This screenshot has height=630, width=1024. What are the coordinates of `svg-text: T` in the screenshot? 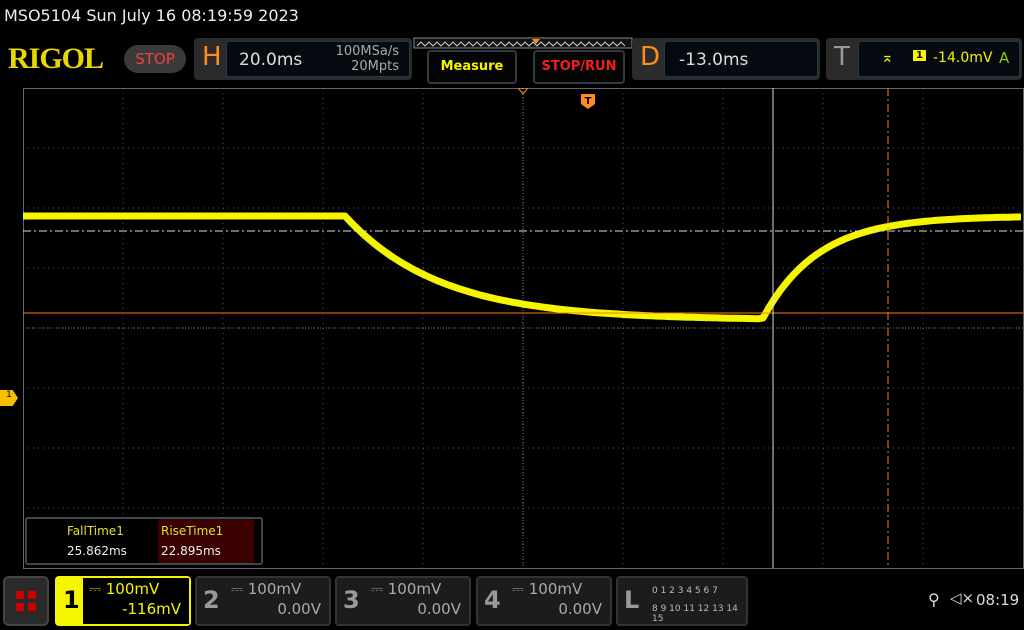 It's located at (588, 101).